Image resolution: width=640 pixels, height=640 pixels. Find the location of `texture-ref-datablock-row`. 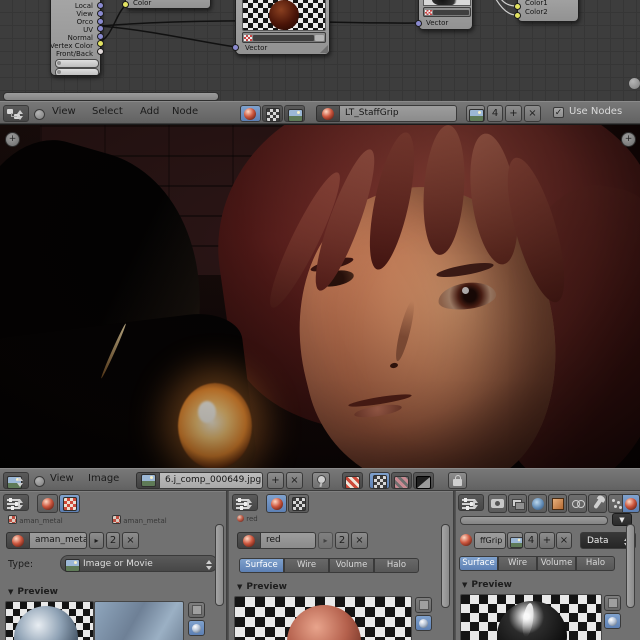

texture-ref-datablock-row is located at coordinates (447, 12).